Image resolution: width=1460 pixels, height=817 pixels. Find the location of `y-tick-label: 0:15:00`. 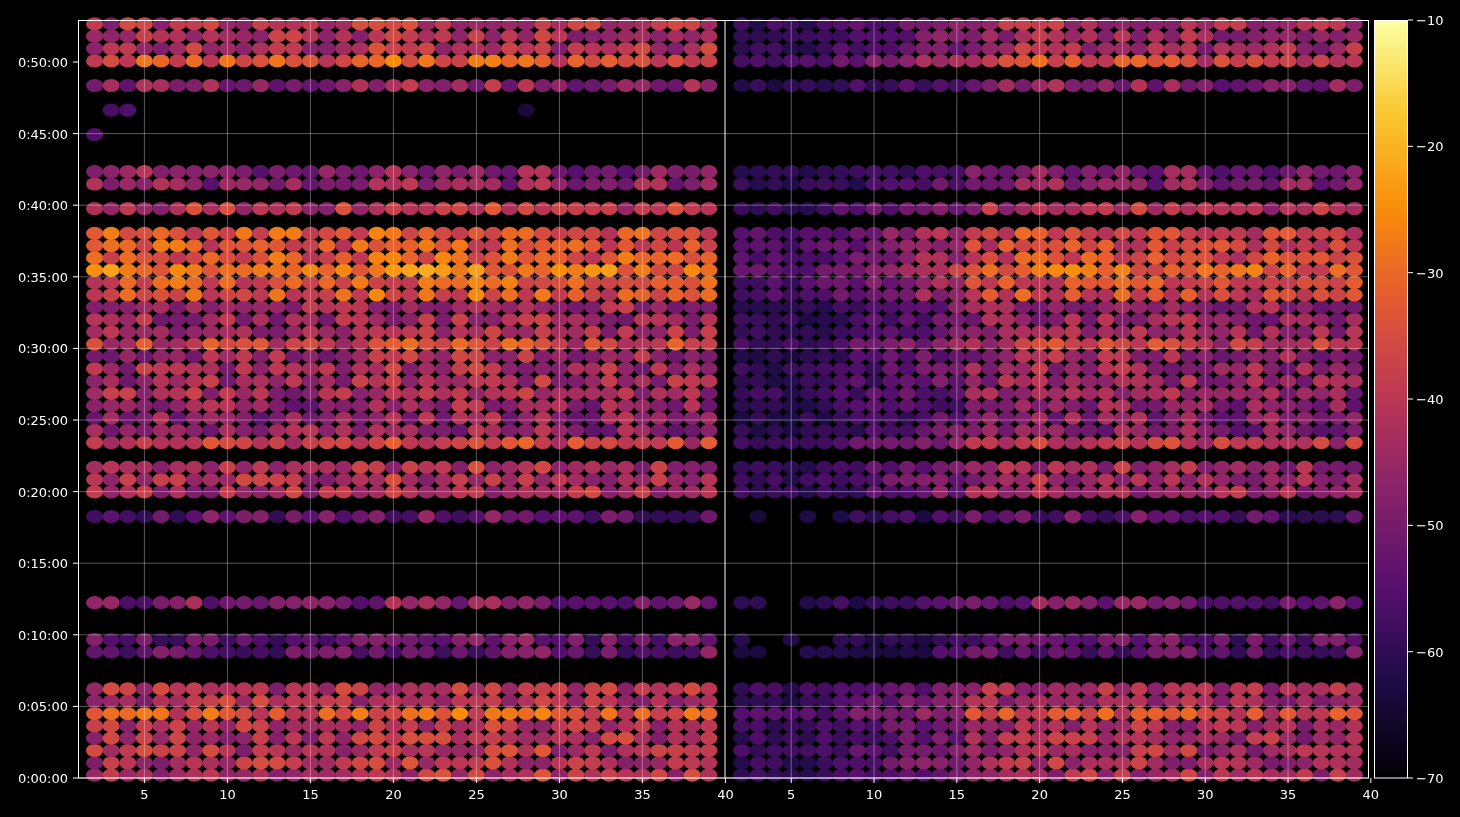

y-tick-label: 0:15:00 is located at coordinates (42, 564).